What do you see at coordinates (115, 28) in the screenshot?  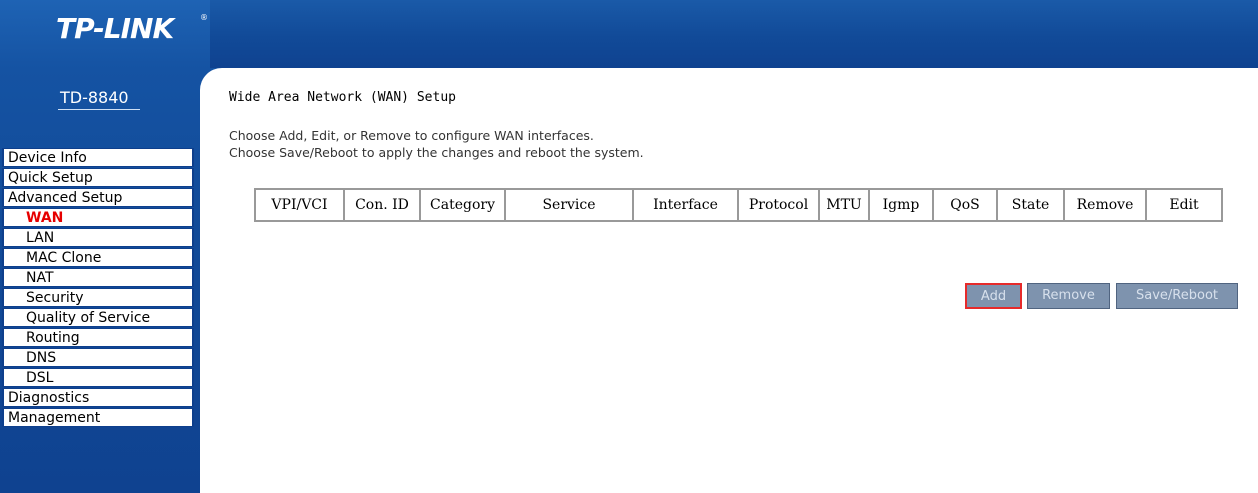 I see `tp-link-logo: TP-LINK` at bounding box center [115, 28].